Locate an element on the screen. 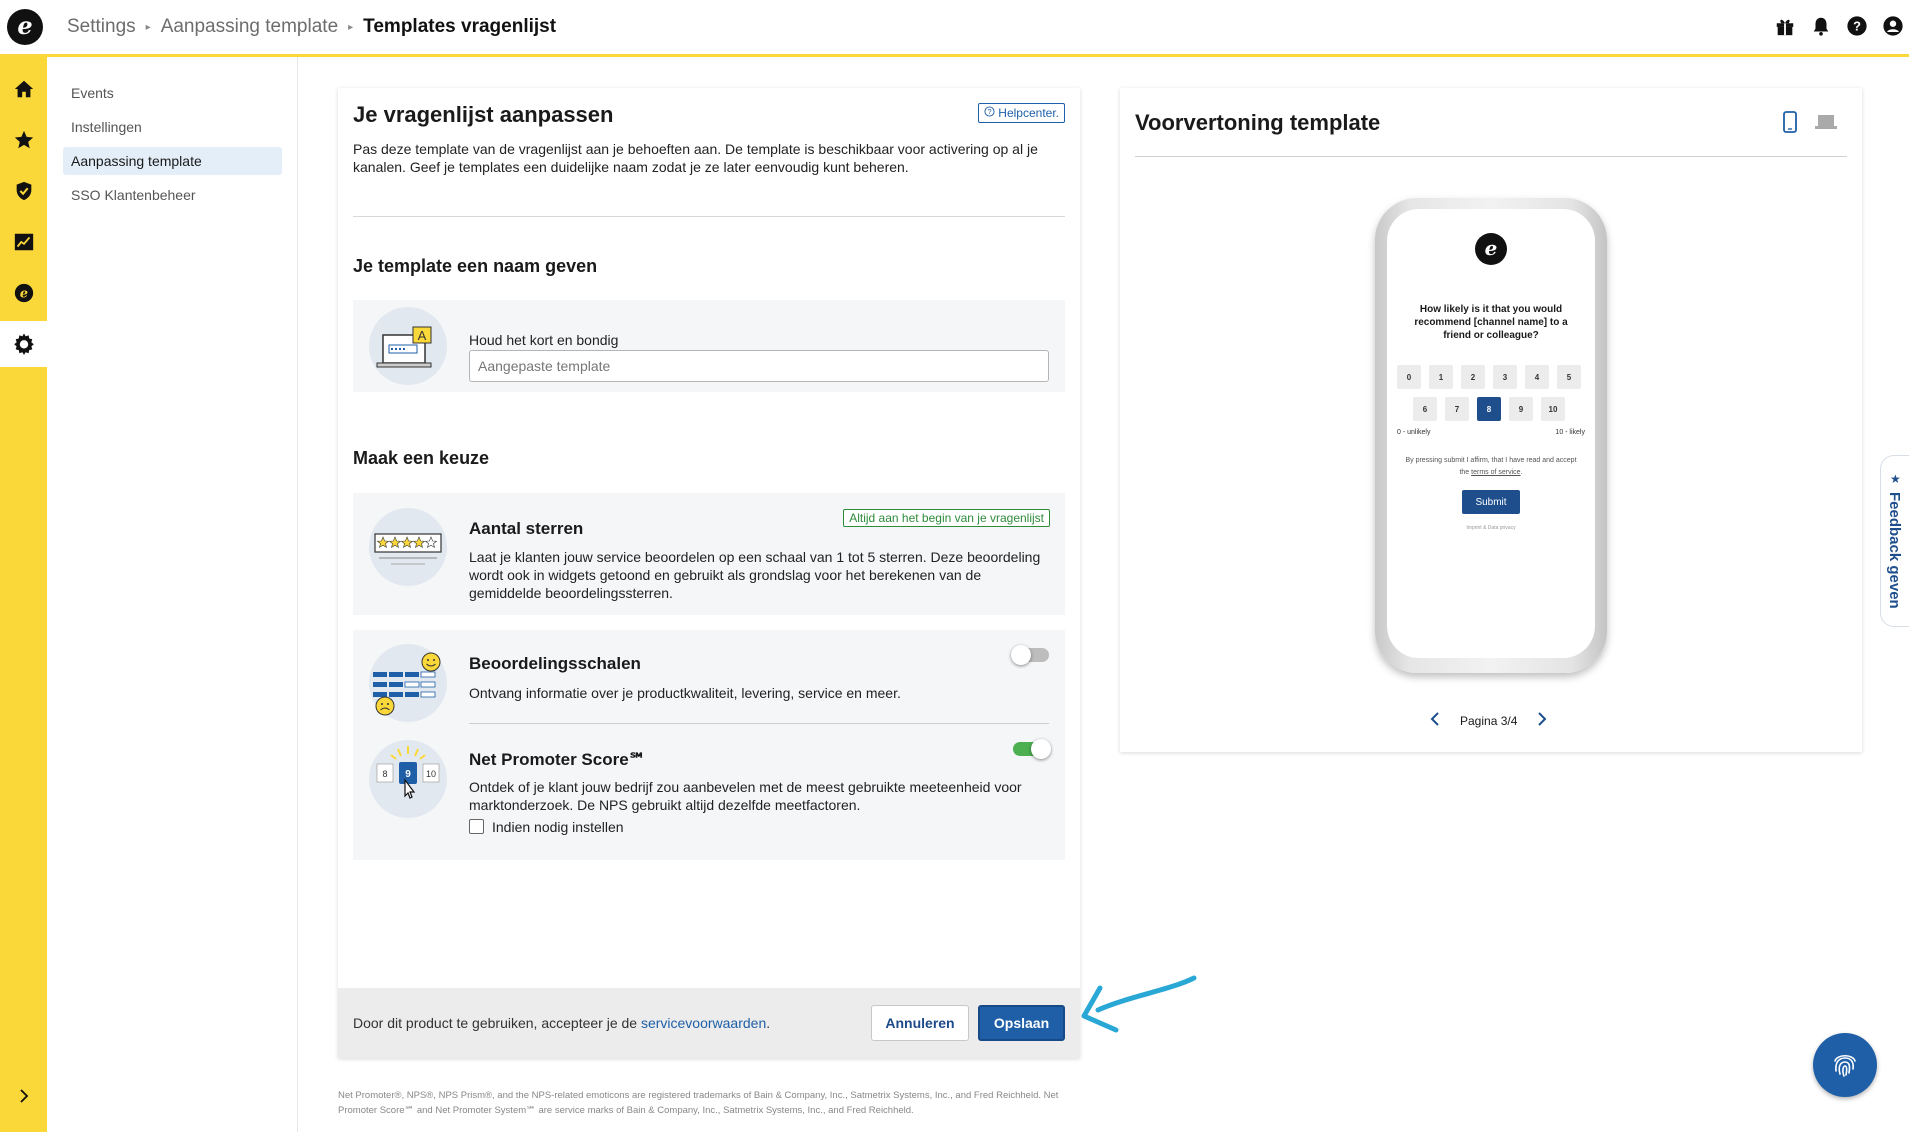 This screenshot has height=1132, width=1909. configure-if-needed-checkbox is located at coordinates (476, 826).